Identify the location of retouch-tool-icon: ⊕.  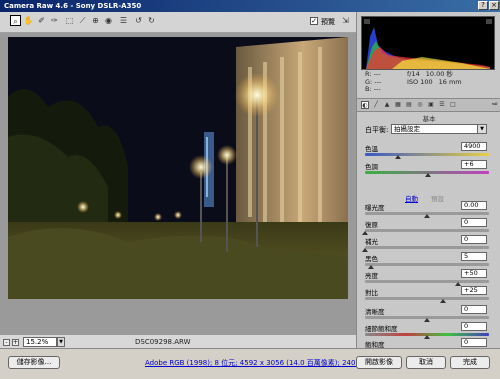
(95, 20).